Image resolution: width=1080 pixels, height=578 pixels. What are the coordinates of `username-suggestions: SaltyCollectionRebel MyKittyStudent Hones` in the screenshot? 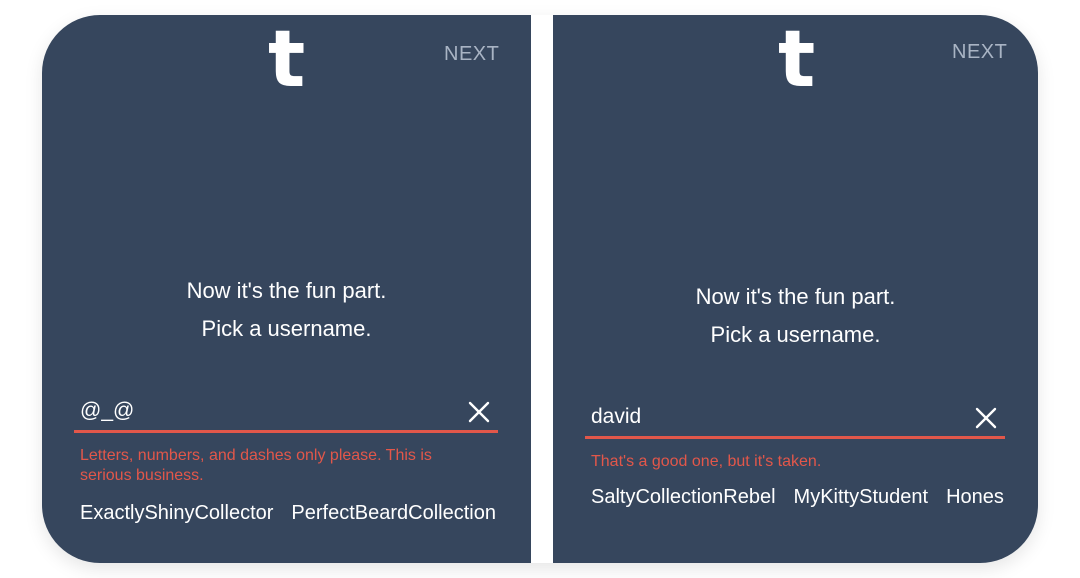 It's located at (806, 497).